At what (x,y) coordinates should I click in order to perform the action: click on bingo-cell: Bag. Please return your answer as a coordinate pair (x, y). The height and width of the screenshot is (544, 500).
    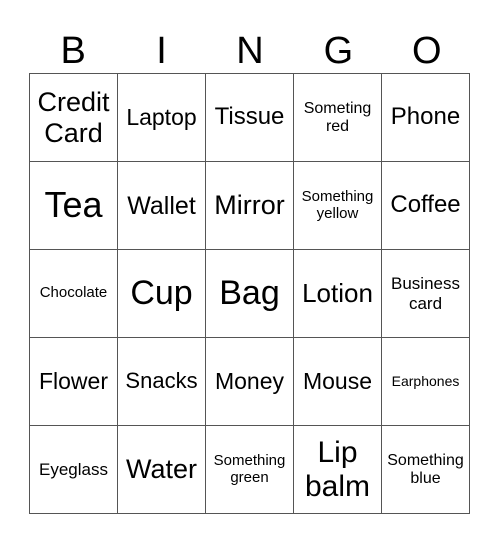
    Looking at the image, I should click on (249, 293).